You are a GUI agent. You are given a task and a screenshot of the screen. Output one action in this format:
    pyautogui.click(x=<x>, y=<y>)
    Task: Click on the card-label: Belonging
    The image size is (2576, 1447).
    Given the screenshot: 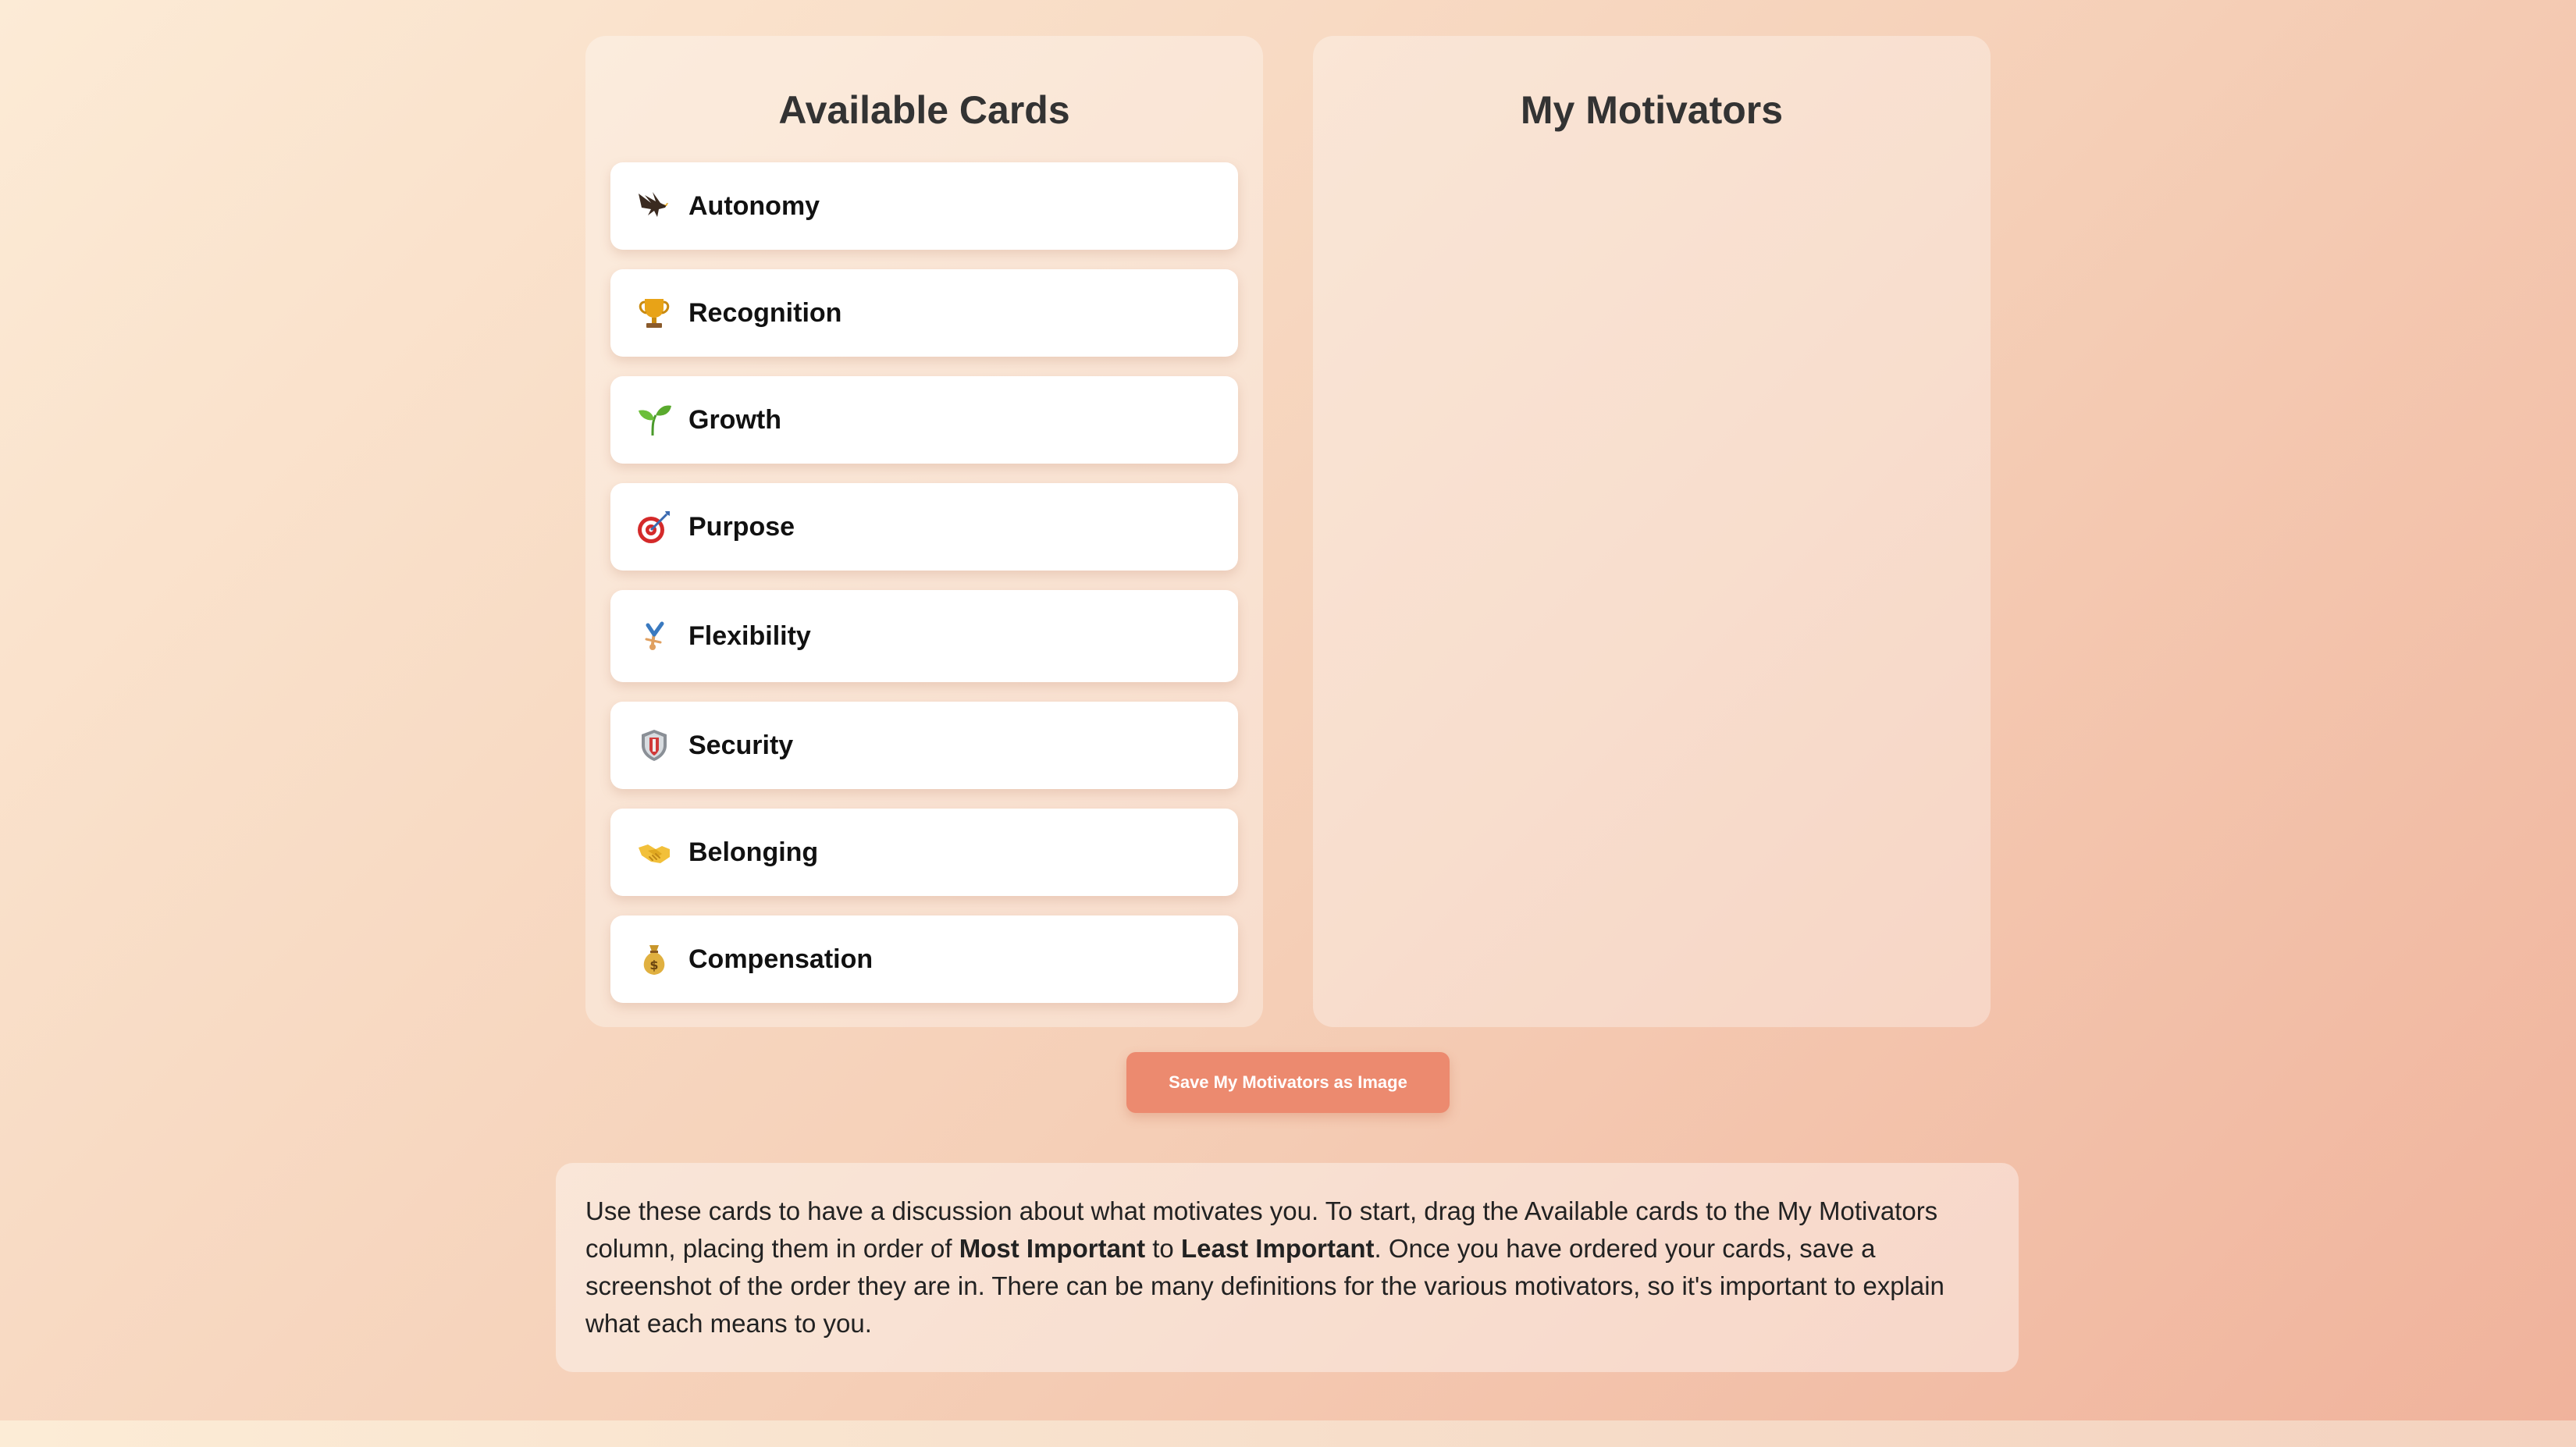 What is the action you would take?
    pyautogui.click(x=753, y=852)
    